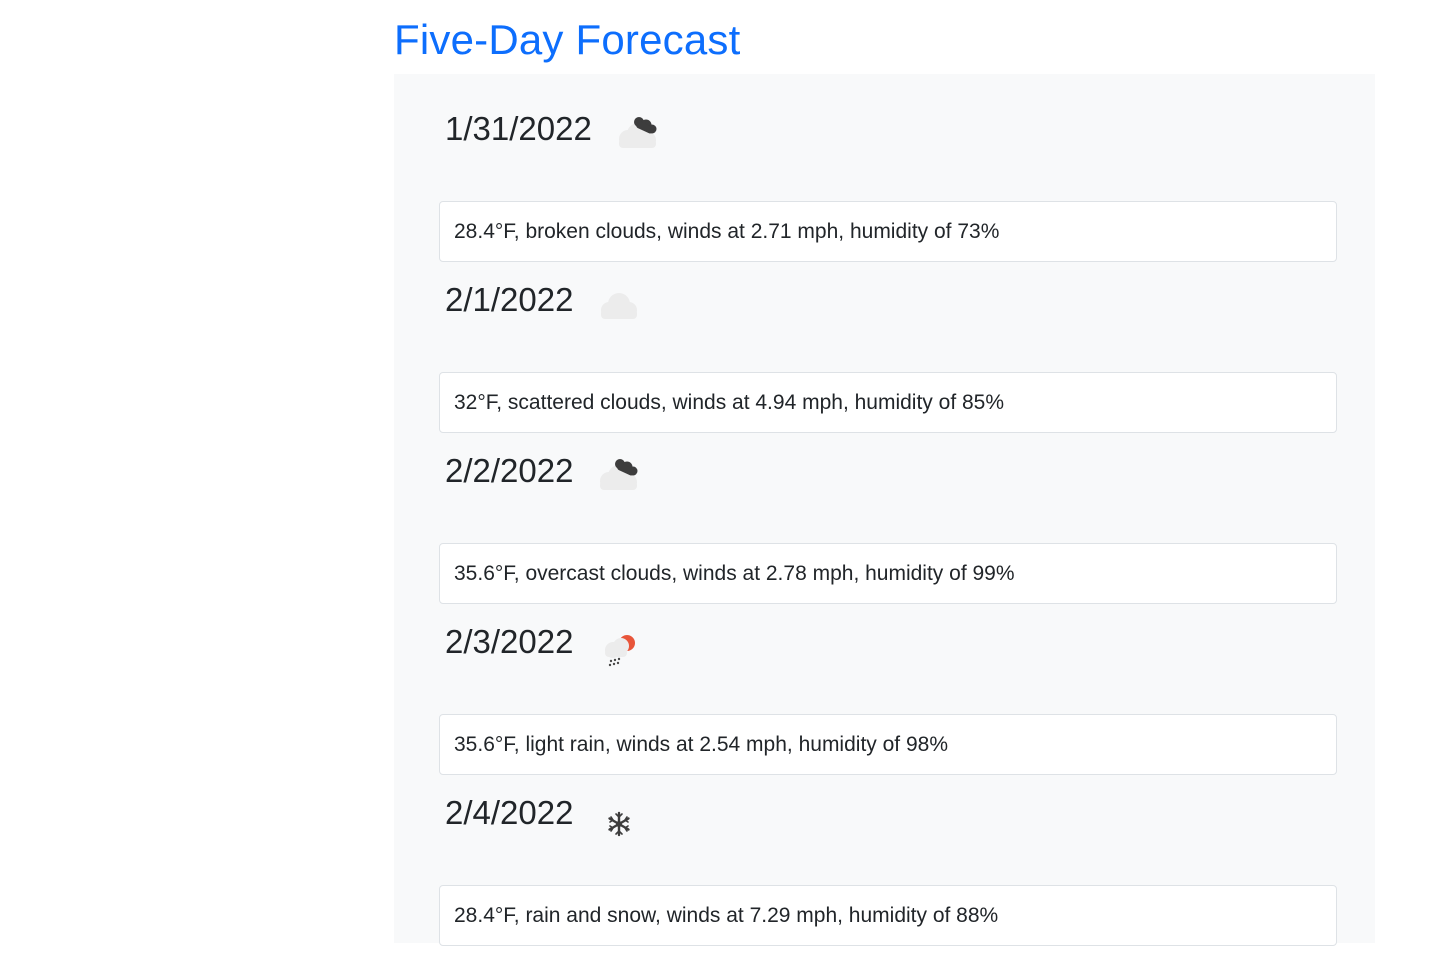  Describe the element at coordinates (518, 128) in the screenshot. I see `day-date: 1/31/2022` at that location.